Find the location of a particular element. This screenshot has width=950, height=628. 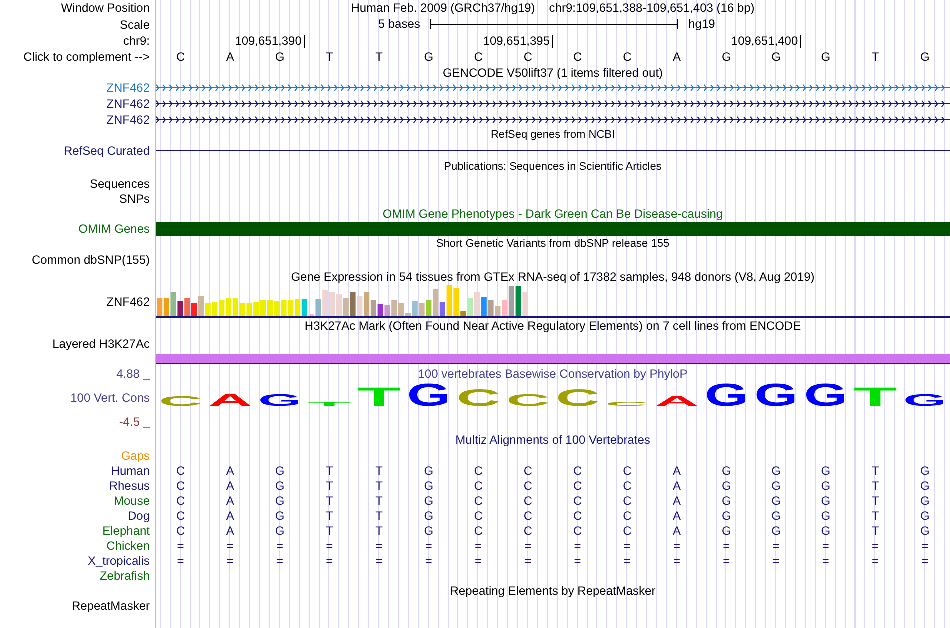

position-text: chr9:109,651,388-109,651,403 (16 bp) is located at coordinates (652, 8).